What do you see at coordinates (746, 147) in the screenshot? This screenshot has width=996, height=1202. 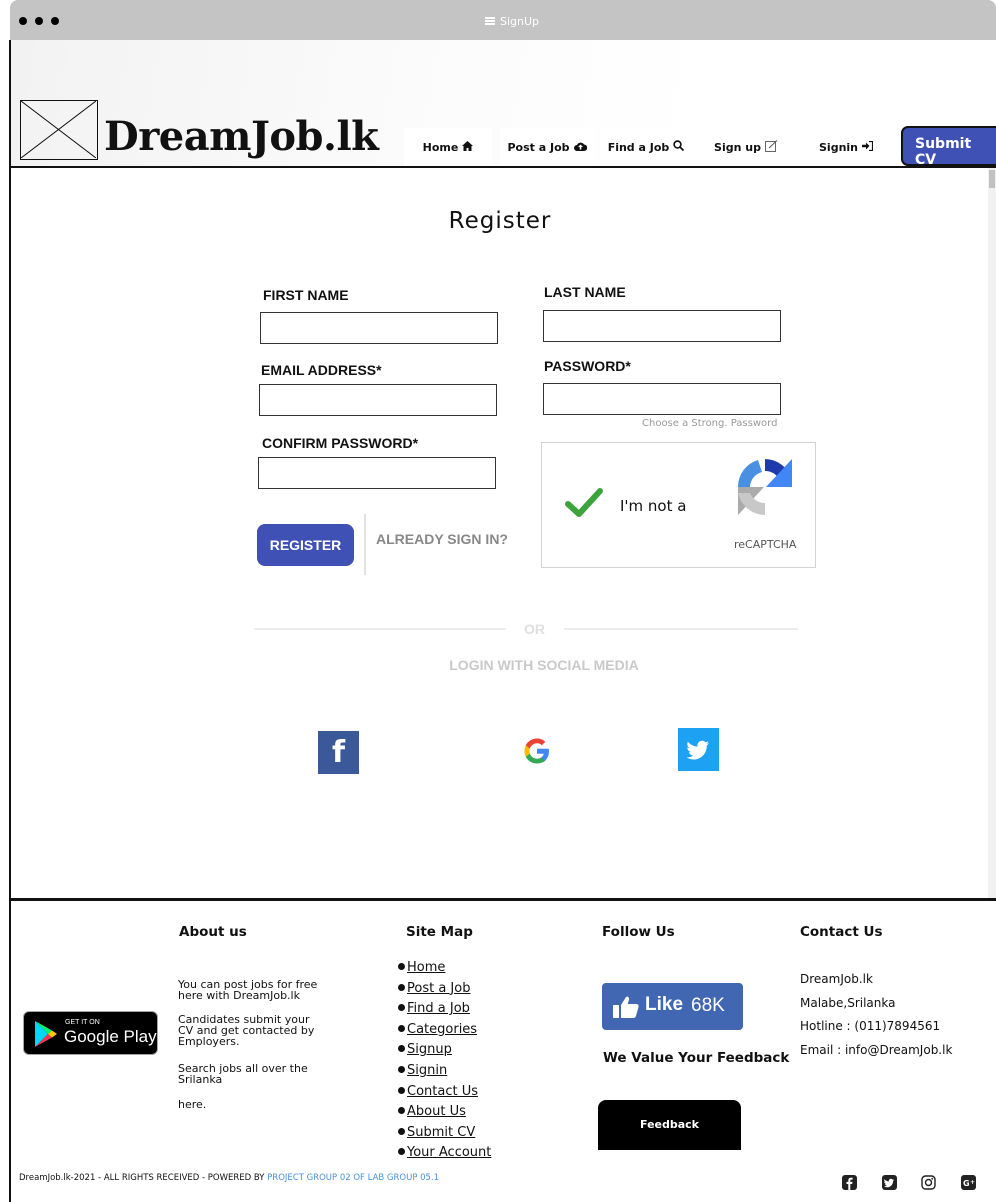 I see `nav-sign-up: Sign up` at bounding box center [746, 147].